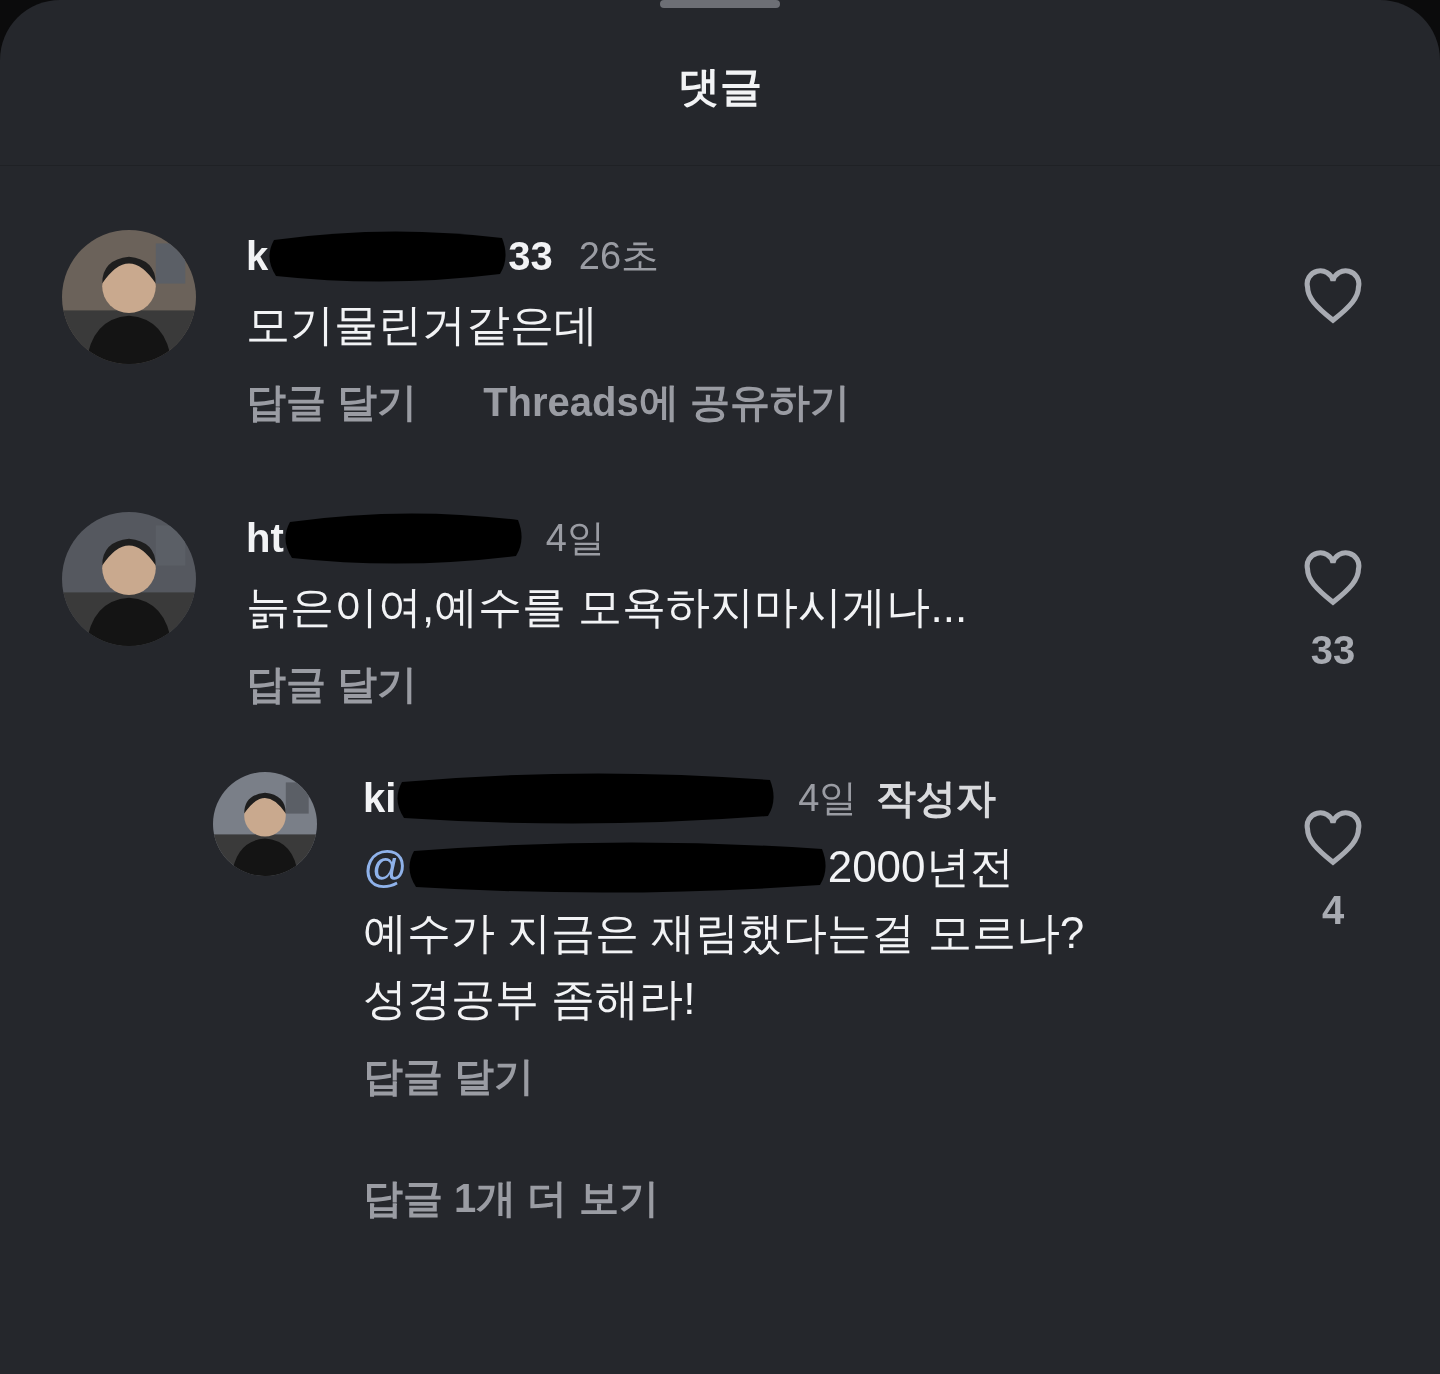 This screenshot has height=1374, width=1440. Describe the element at coordinates (724, 933) in the screenshot. I see `comment-text: 예수가 지금은 재림했다는걸 모르나?` at that location.